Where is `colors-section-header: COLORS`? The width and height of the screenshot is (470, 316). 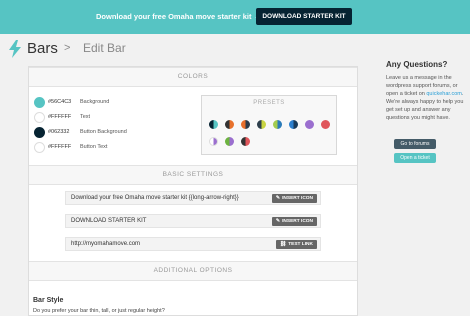 colors-section-header: COLORS is located at coordinates (193, 77).